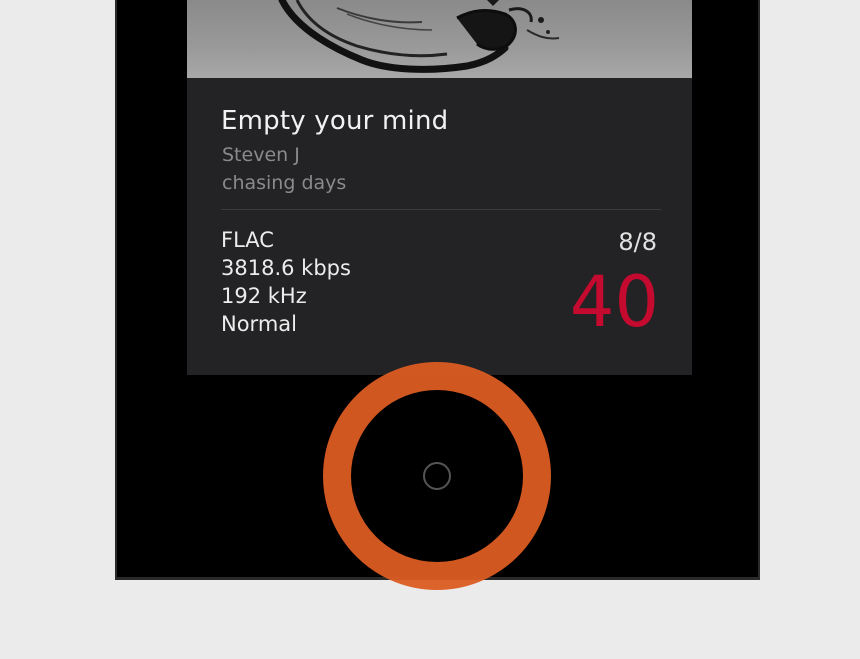 The width and height of the screenshot is (860, 659). I want to click on home-button-icon, so click(437, 476).